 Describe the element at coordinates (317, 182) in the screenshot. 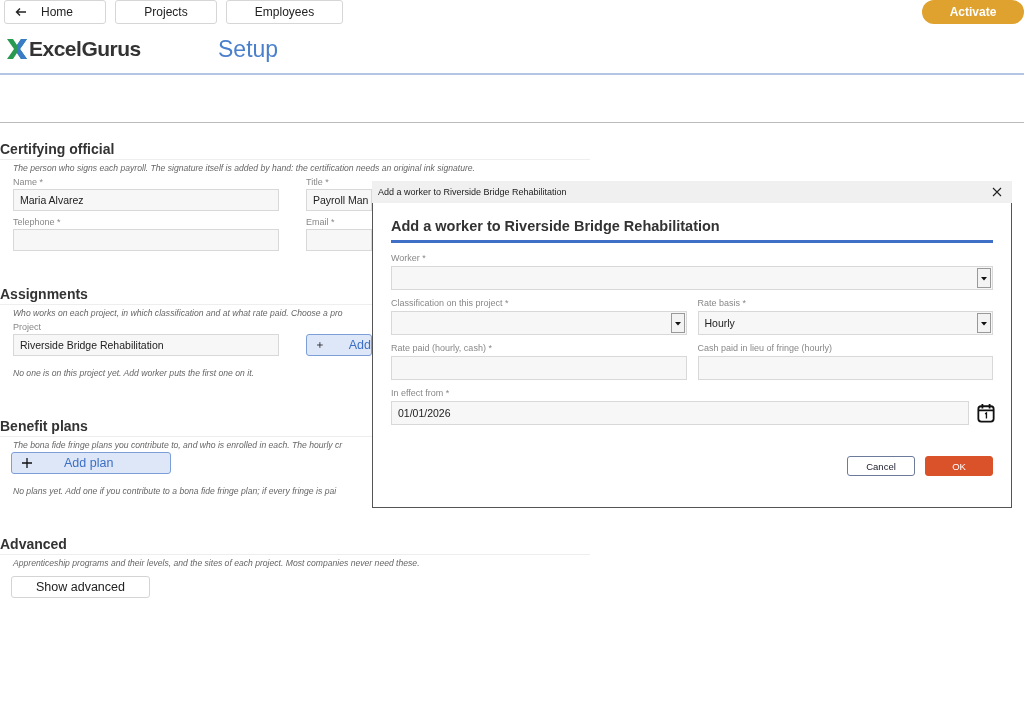

I see `field-label: Title *` at that location.